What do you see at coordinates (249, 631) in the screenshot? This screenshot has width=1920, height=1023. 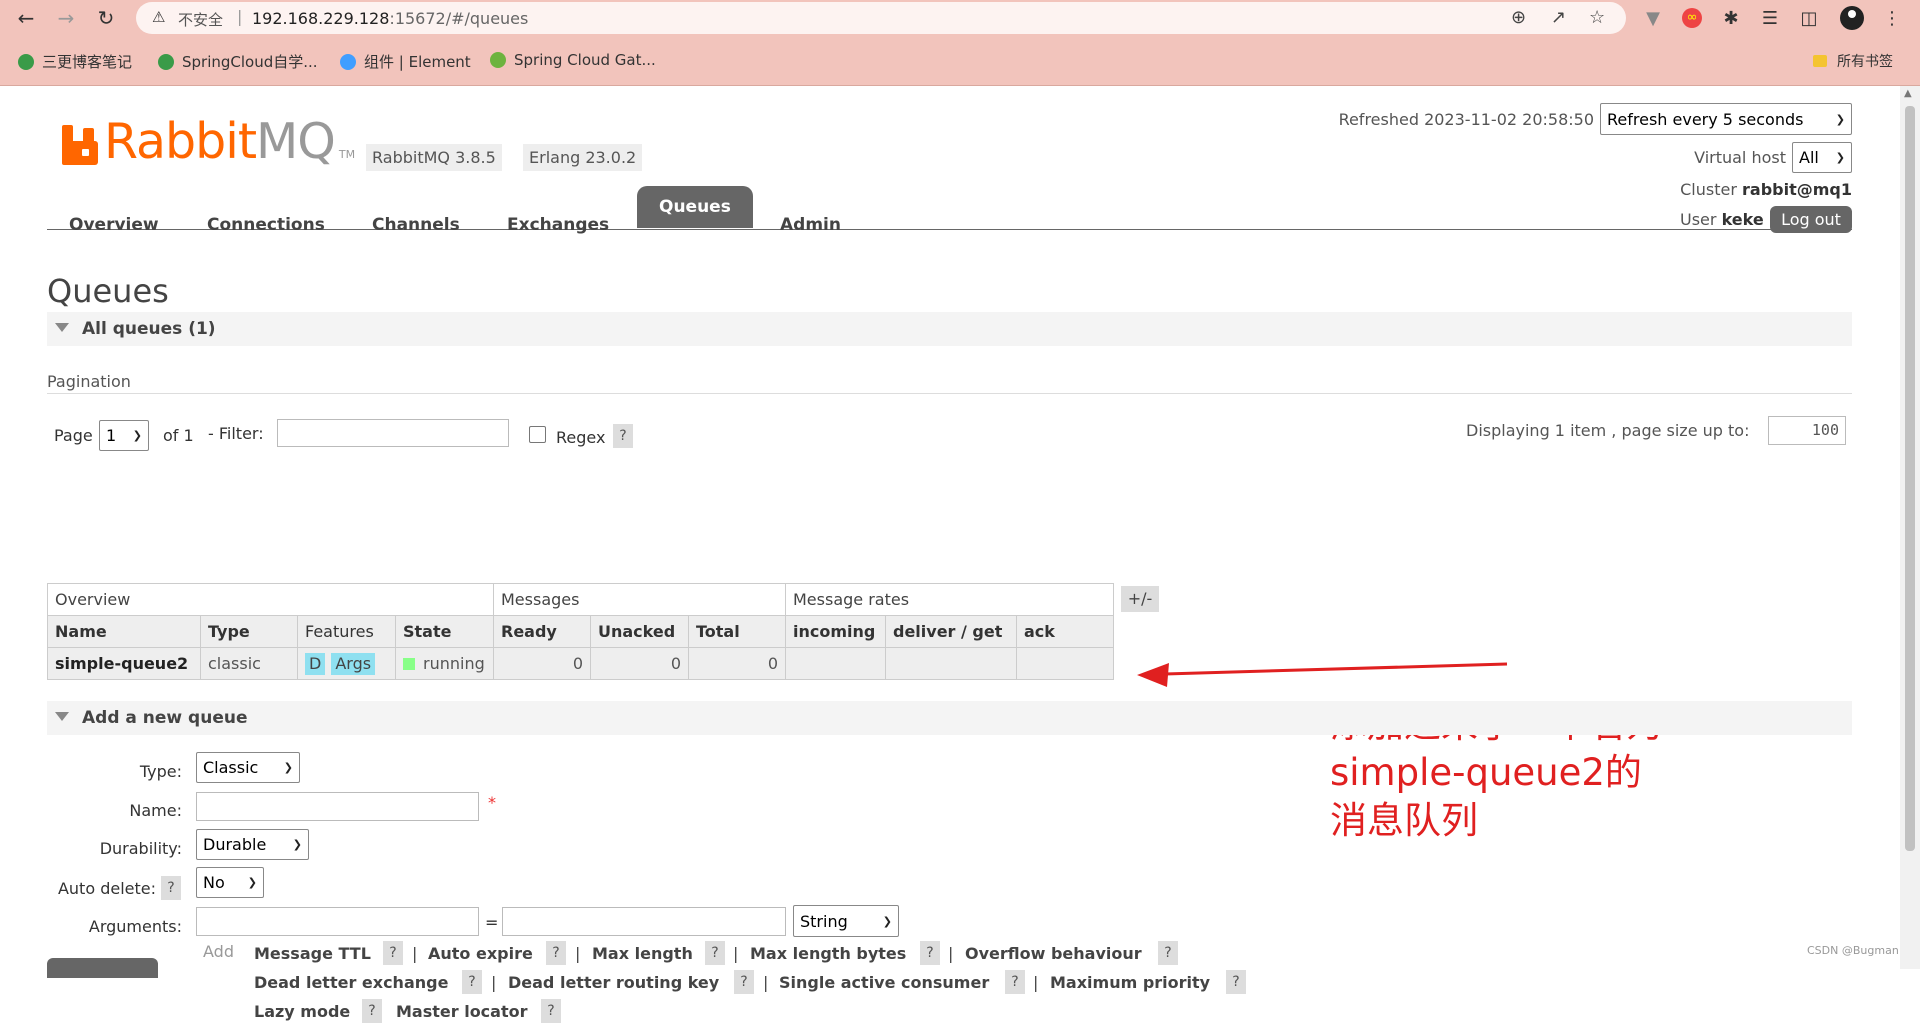 I see `col-type: Type` at bounding box center [249, 631].